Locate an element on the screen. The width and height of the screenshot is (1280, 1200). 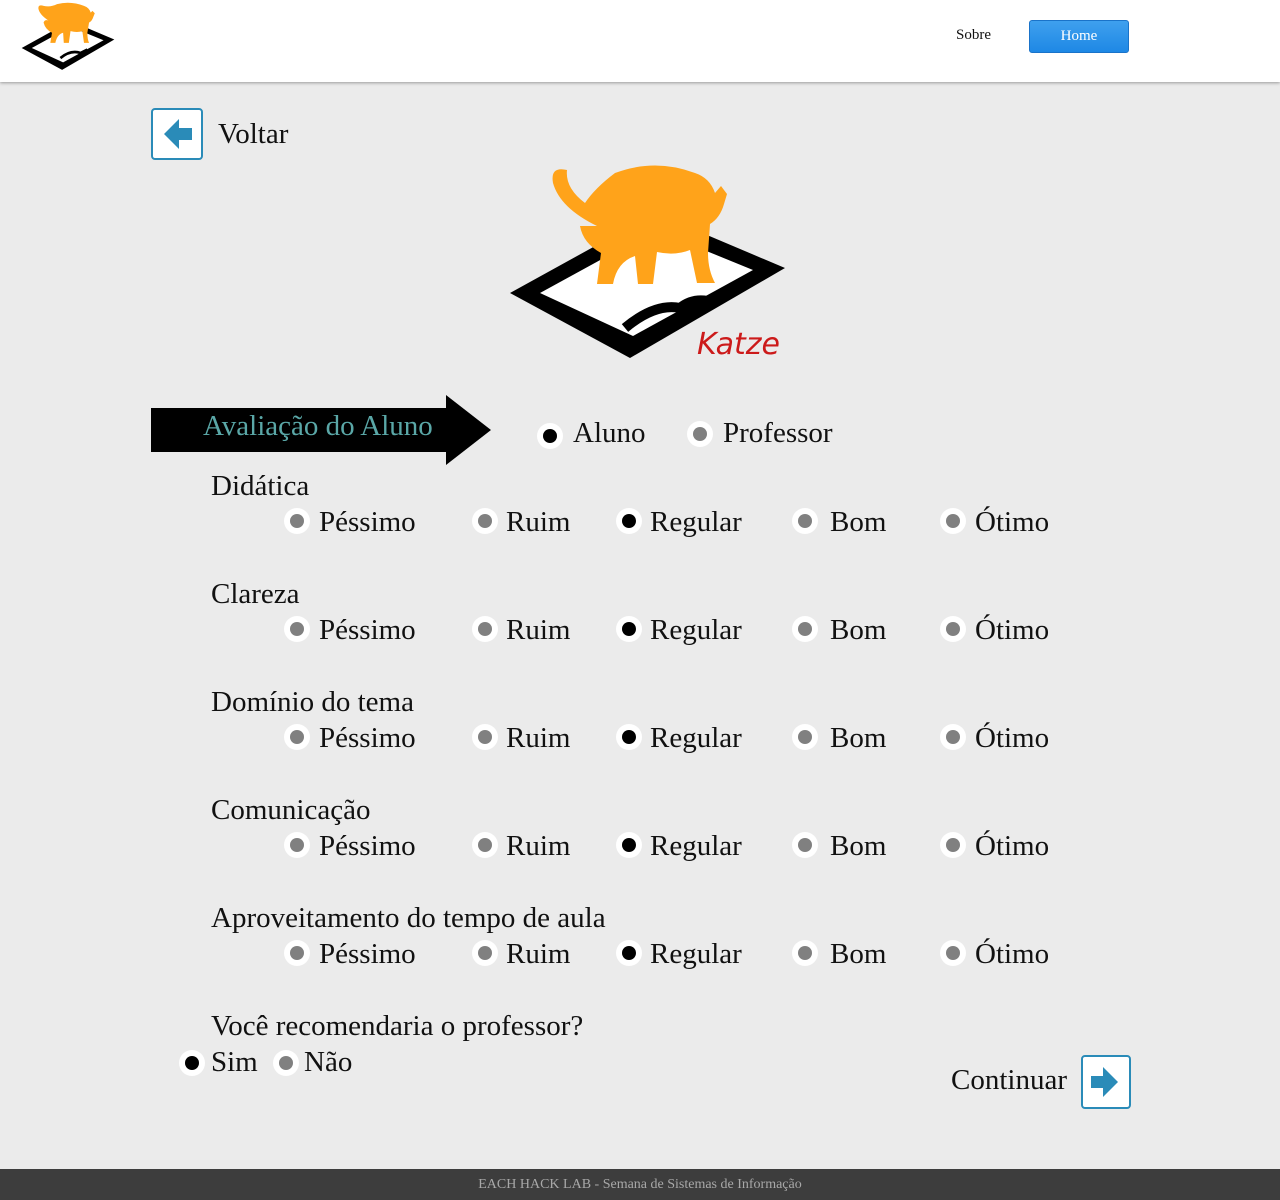
recommend-radio-nao is located at coordinates (286, 1063).